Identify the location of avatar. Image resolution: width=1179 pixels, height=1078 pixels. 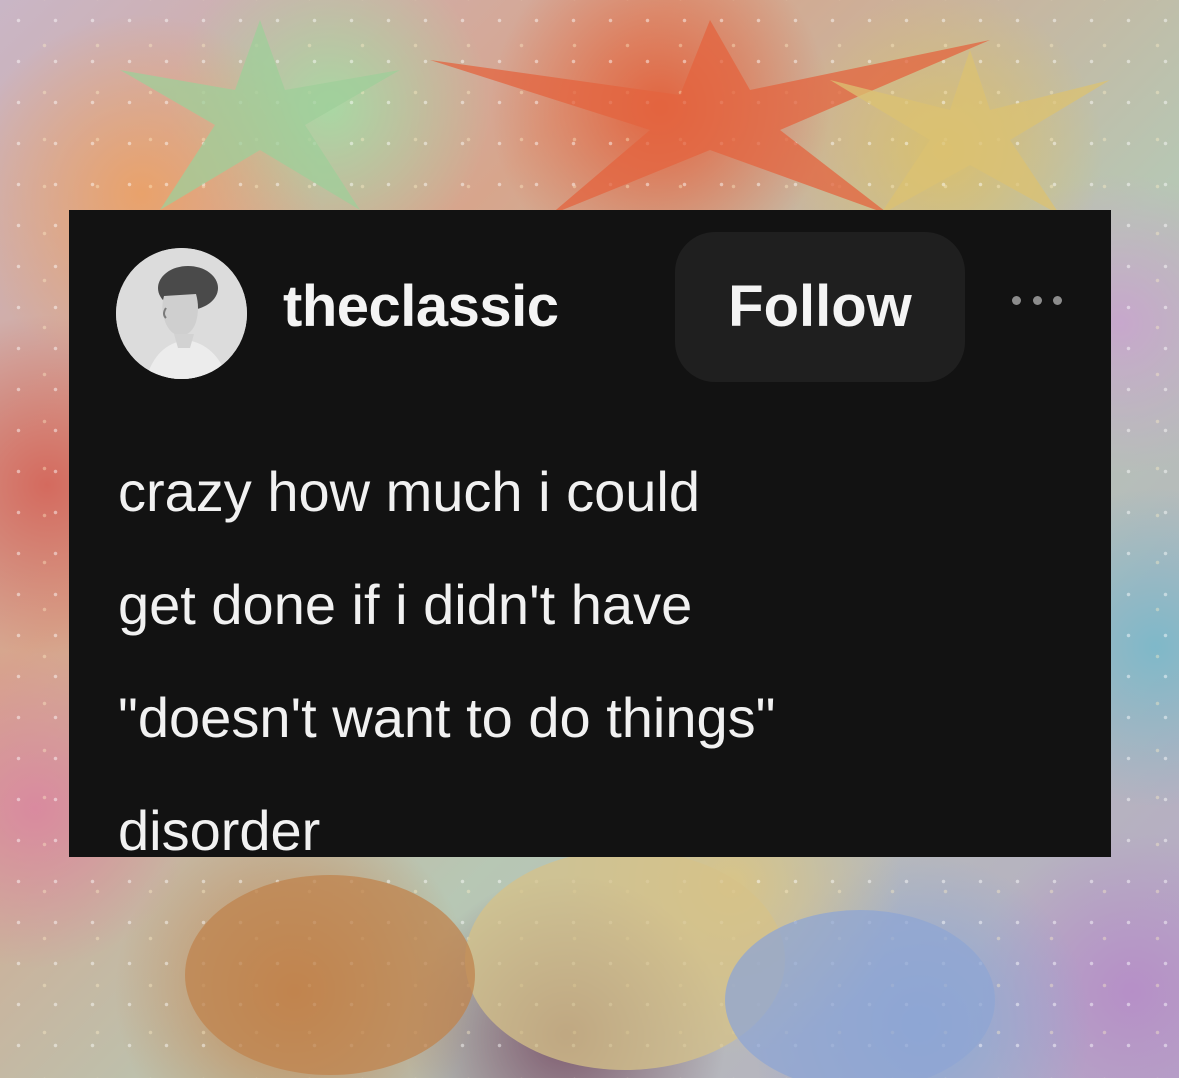
(181, 313).